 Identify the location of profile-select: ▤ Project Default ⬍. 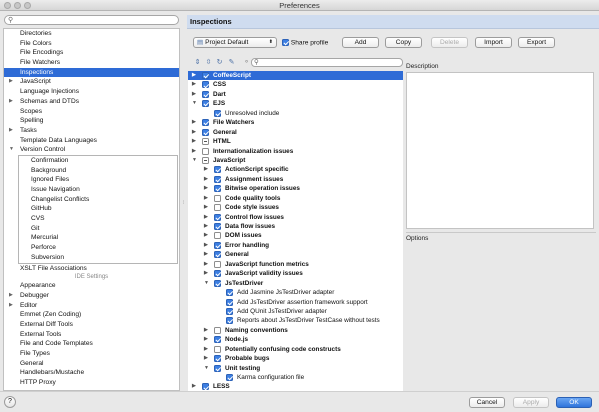
(235, 42).